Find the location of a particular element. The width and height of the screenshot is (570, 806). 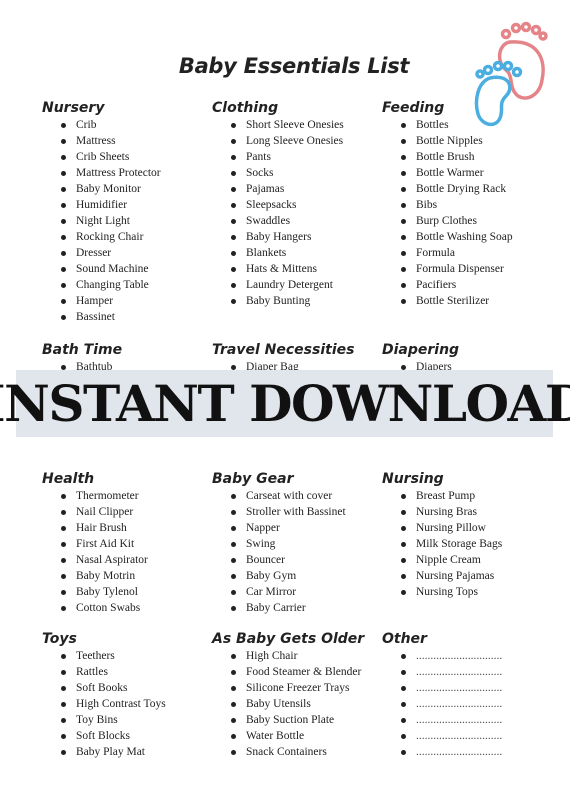

list-item: Swing is located at coordinates (294, 544).